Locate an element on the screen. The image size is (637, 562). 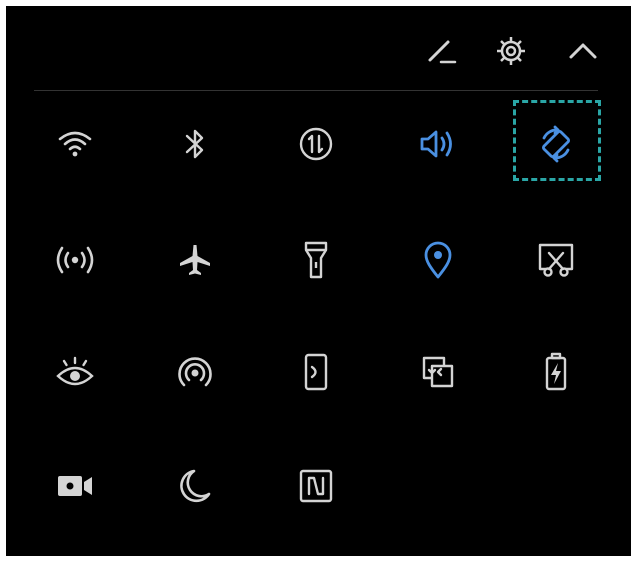
tile-bluetooth is located at coordinates (195, 144).